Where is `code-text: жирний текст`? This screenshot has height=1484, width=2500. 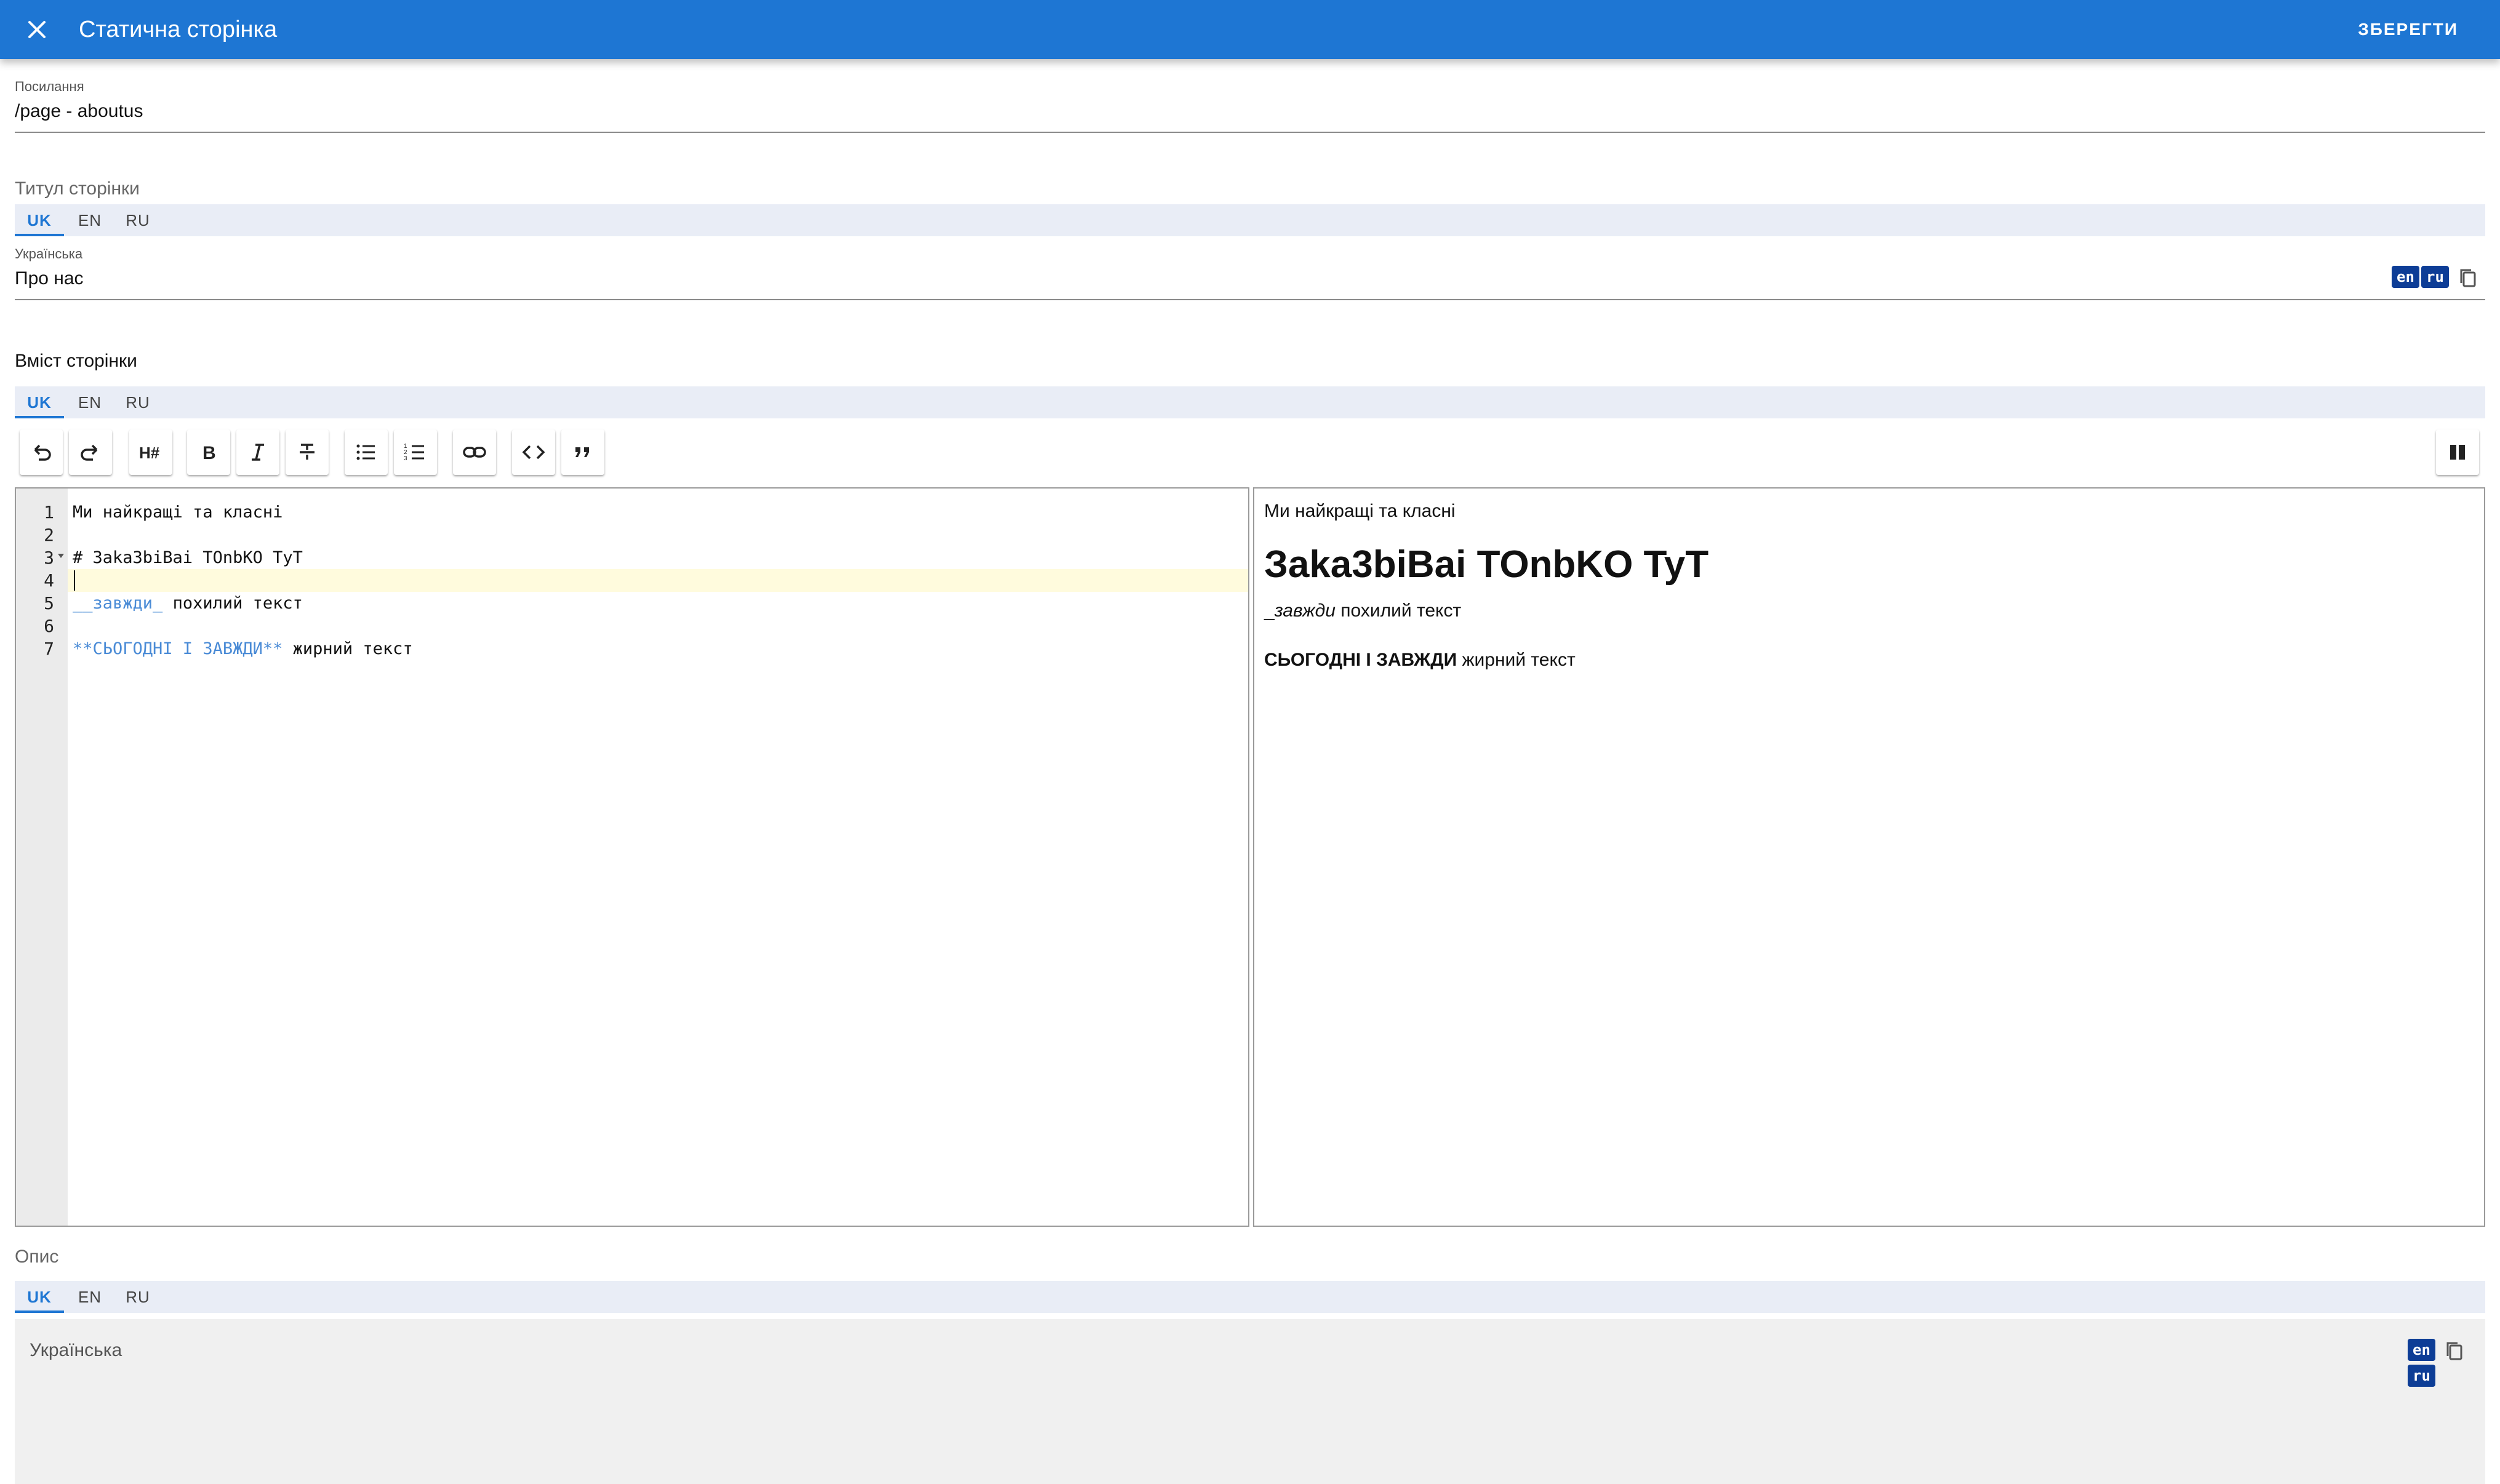
code-text: жирний текст is located at coordinates (348, 648).